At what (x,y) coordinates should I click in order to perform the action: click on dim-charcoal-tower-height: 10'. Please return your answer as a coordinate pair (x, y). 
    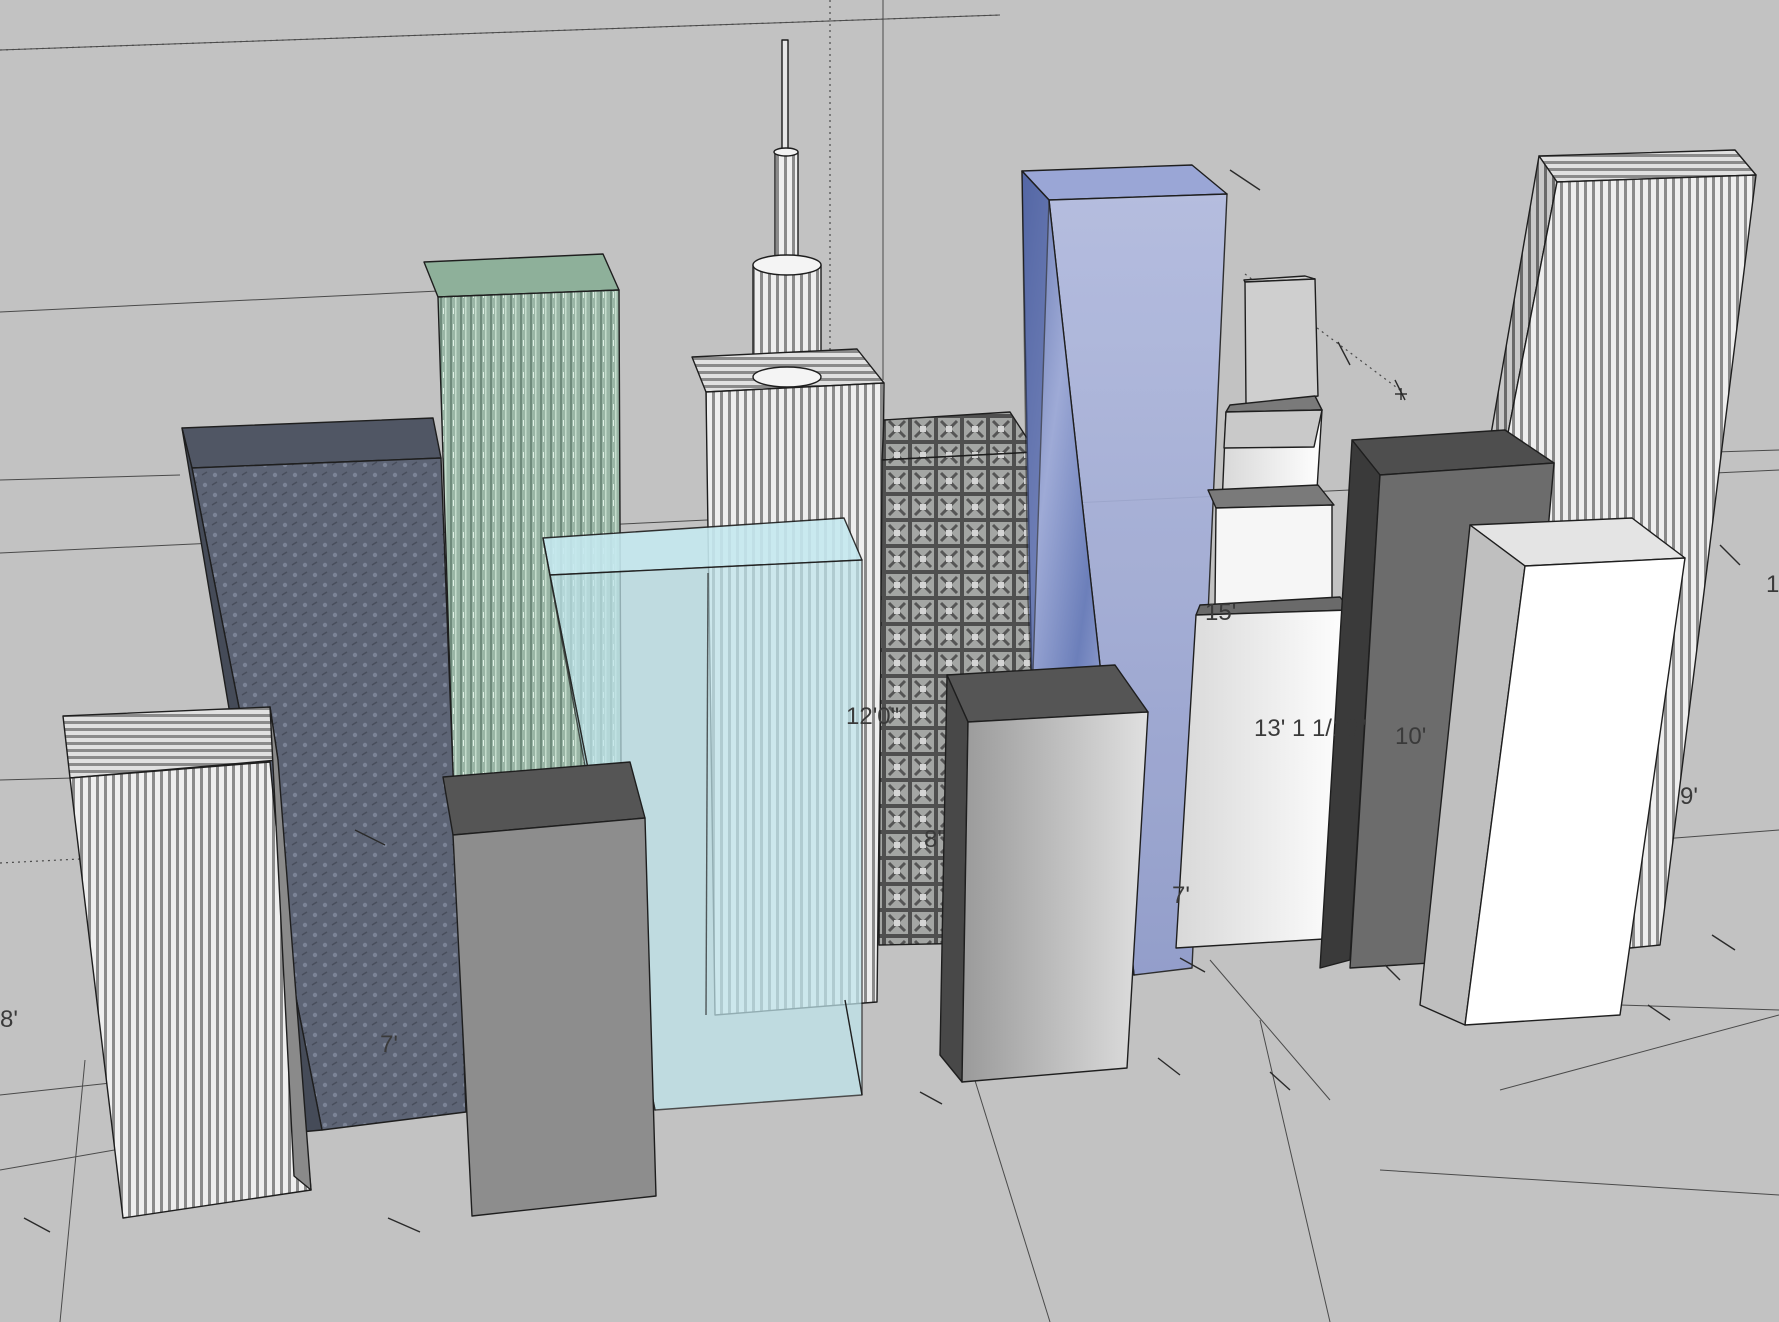
    Looking at the image, I should click on (1410, 736).